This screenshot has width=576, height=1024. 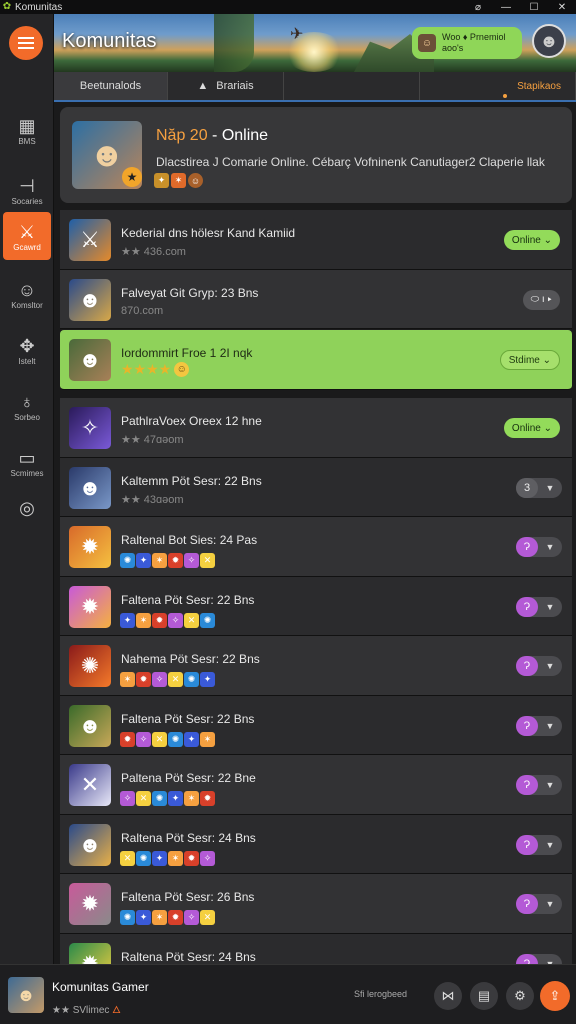 I want to click on sidebar-item-bms: ▦ BMS, so click(x=27, y=130).